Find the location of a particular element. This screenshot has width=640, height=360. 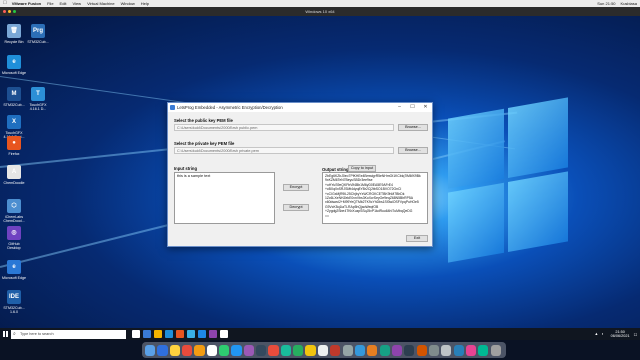

encrypt-button: Encrypt is located at coordinates (296, 187).